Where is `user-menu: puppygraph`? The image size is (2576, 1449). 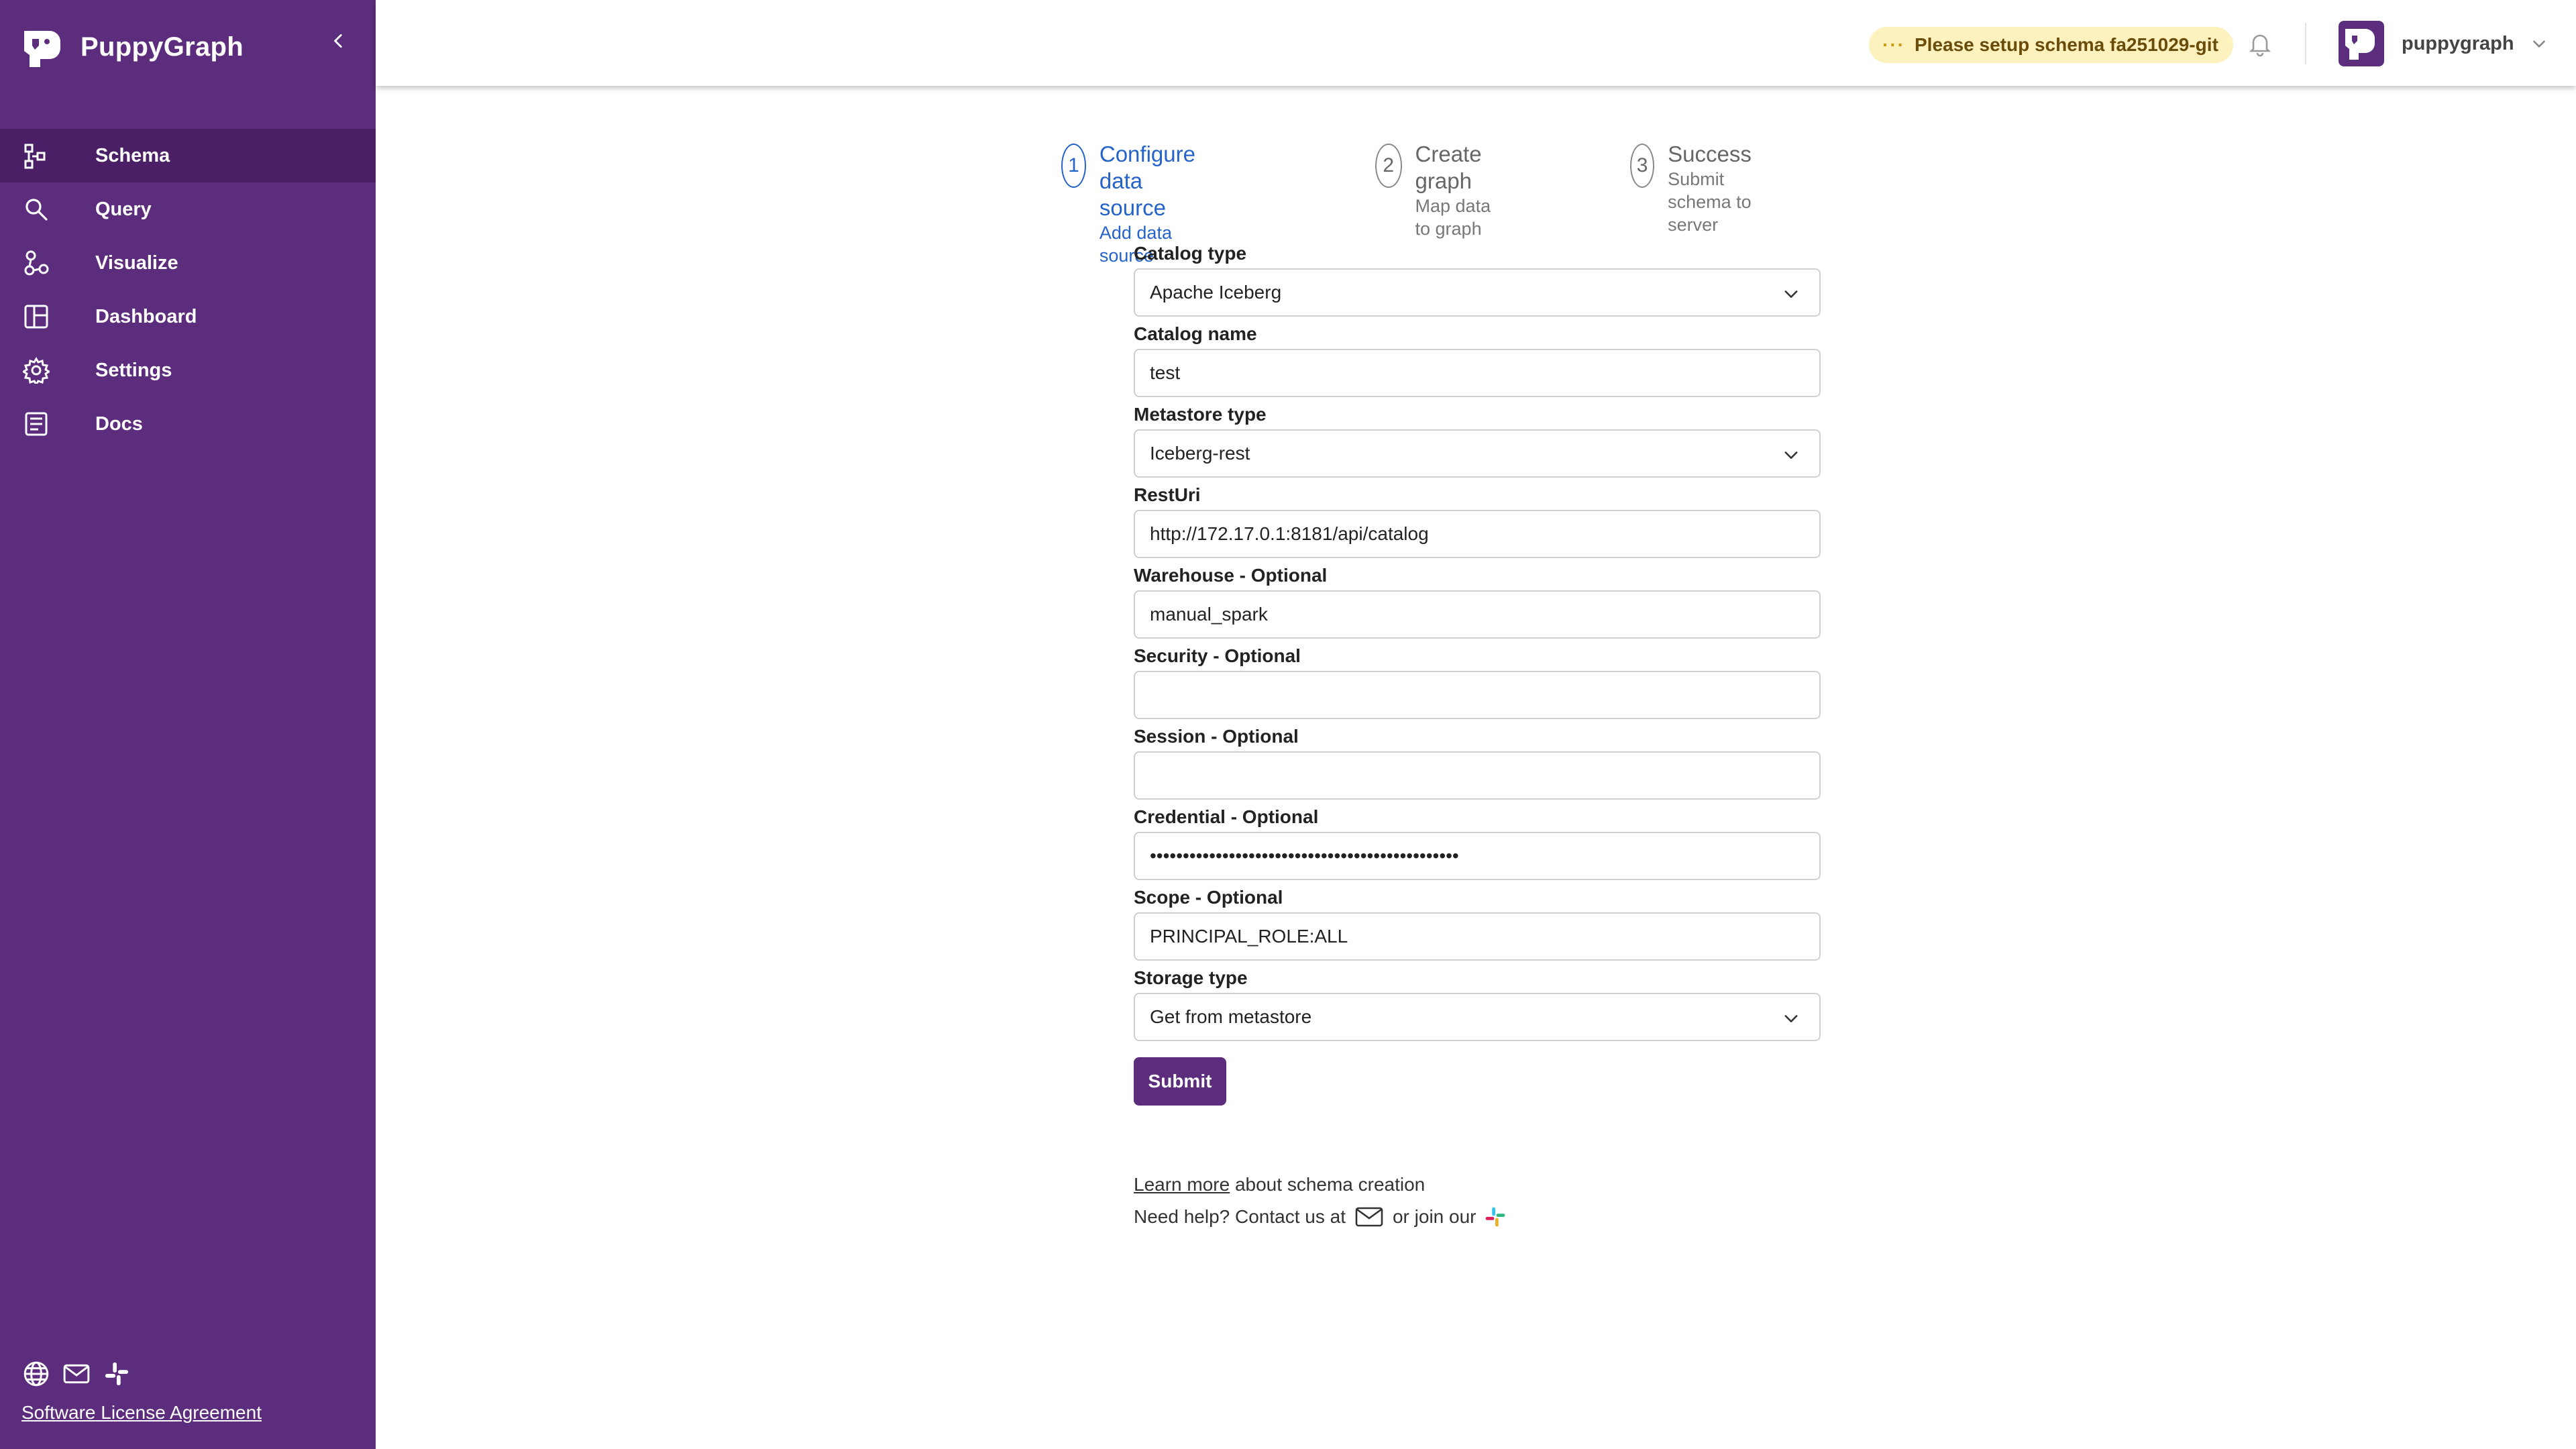 user-menu: puppygraph is located at coordinates (2444, 43).